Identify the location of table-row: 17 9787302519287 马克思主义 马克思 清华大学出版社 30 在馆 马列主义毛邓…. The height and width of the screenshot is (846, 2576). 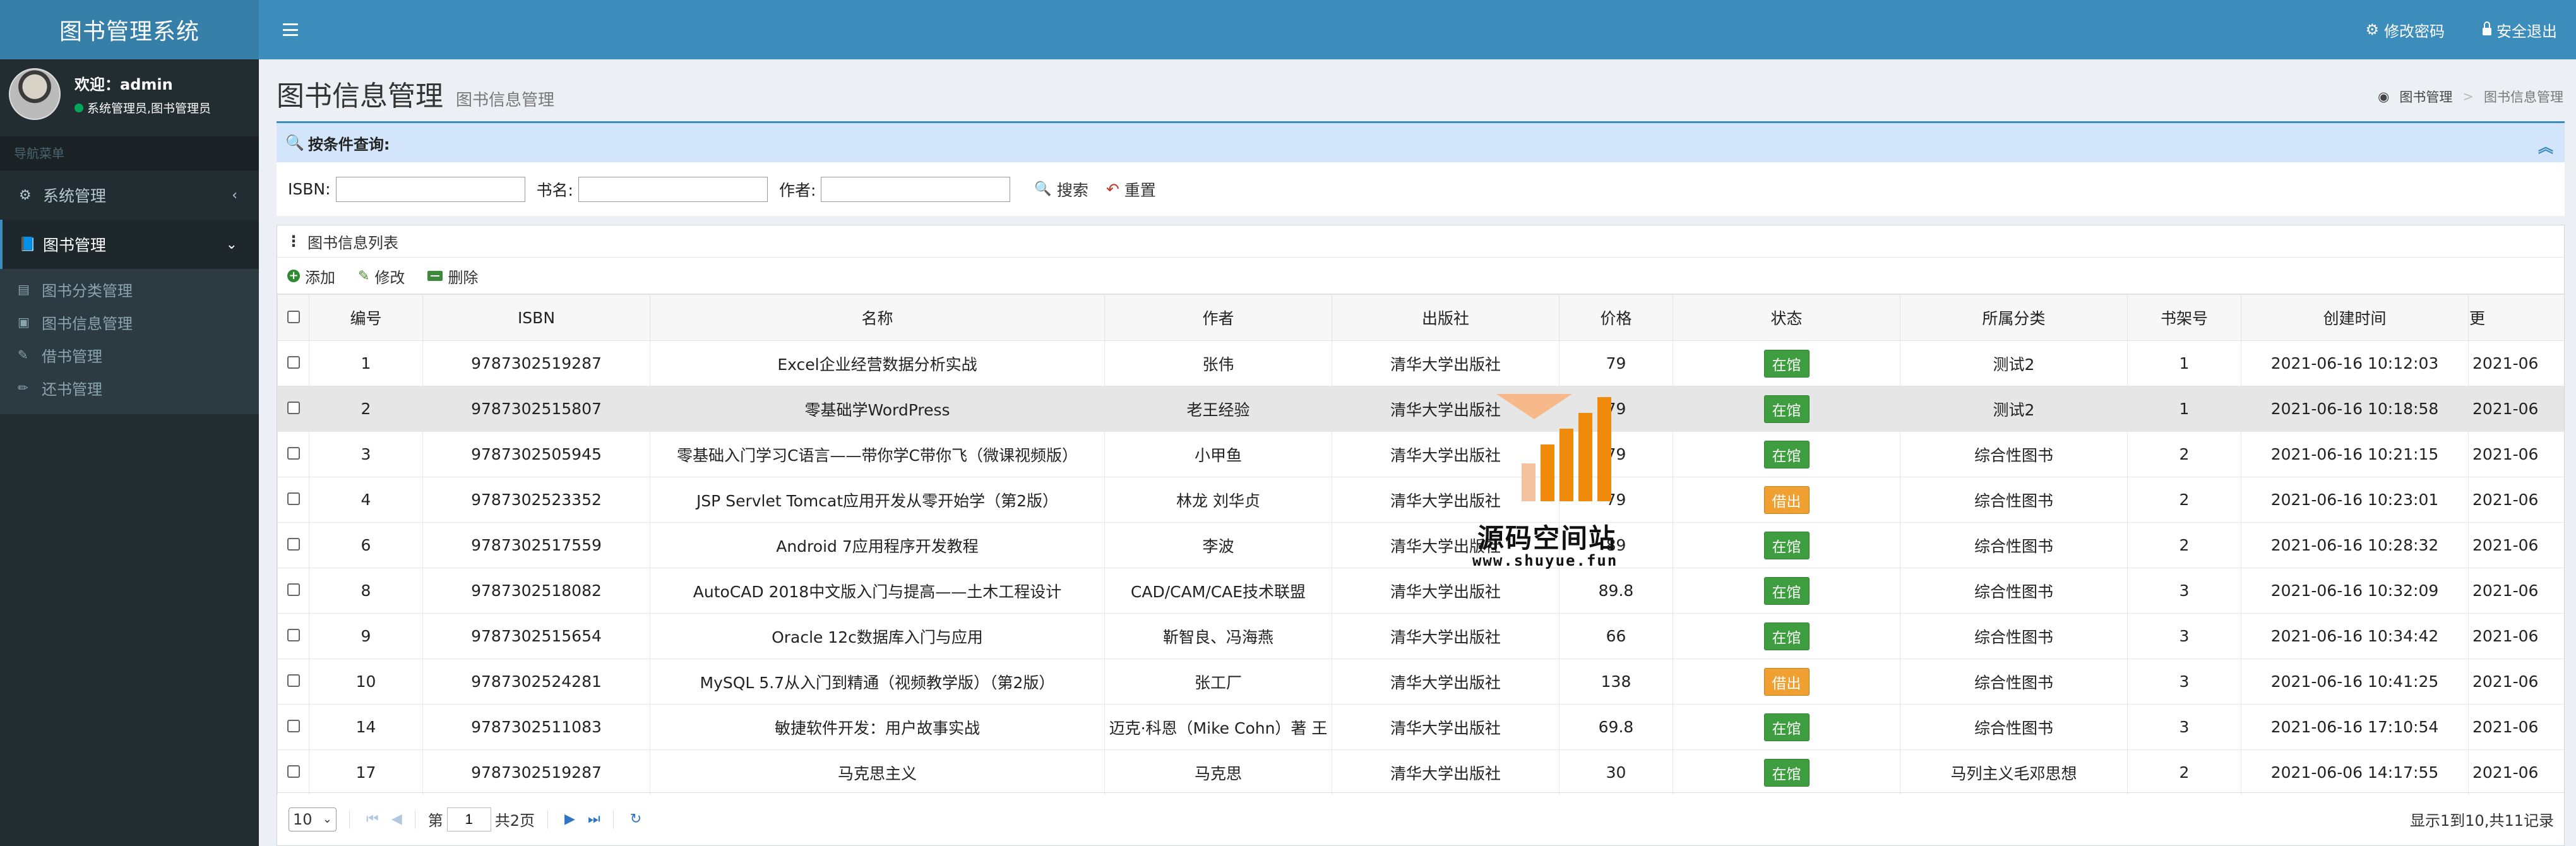
(1420, 771).